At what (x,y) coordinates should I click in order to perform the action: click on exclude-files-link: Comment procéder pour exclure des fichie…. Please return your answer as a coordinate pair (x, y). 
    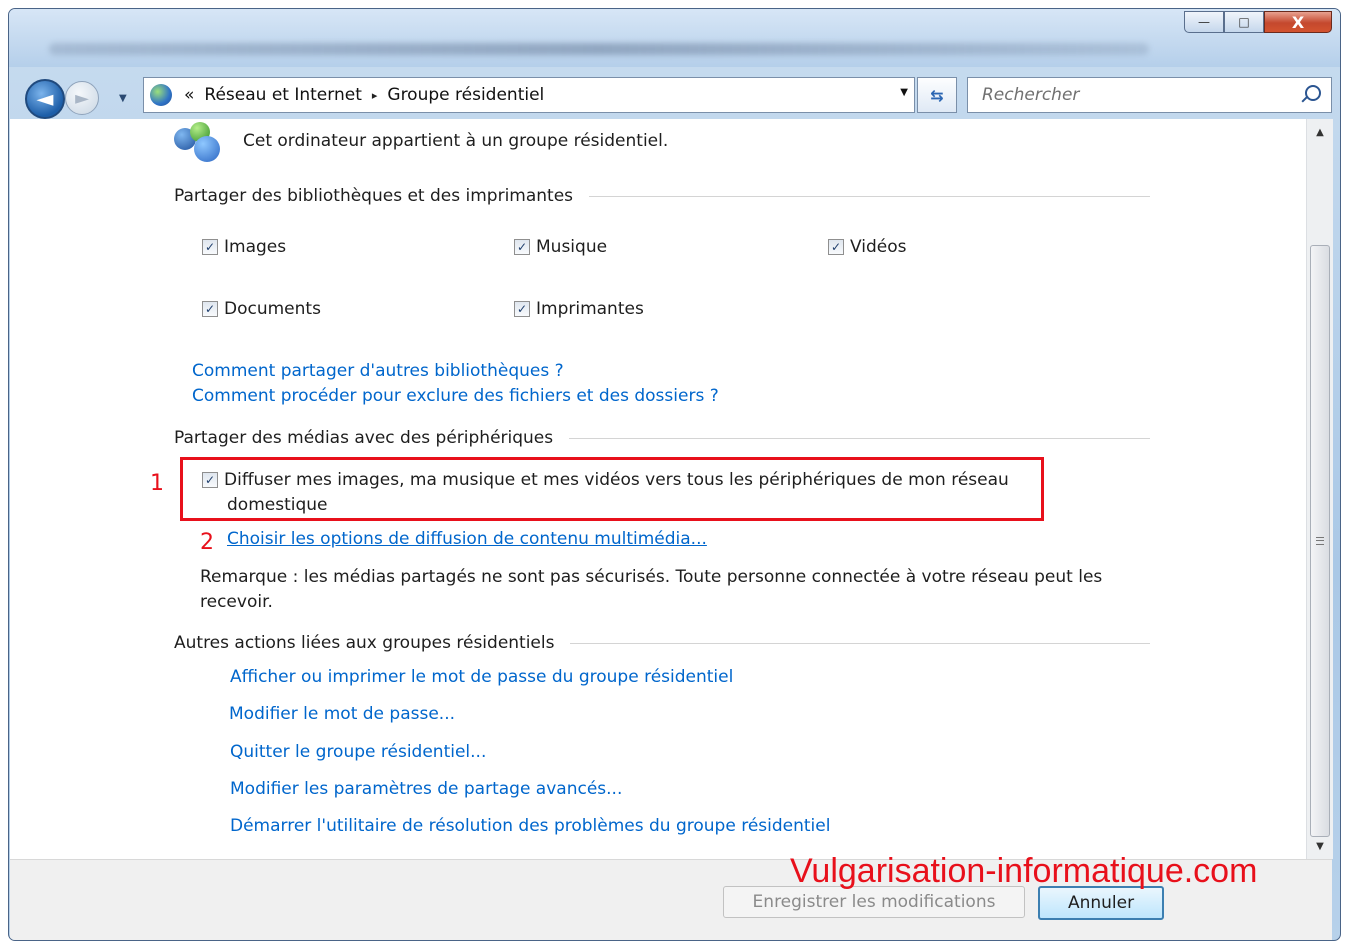
    Looking at the image, I should click on (455, 396).